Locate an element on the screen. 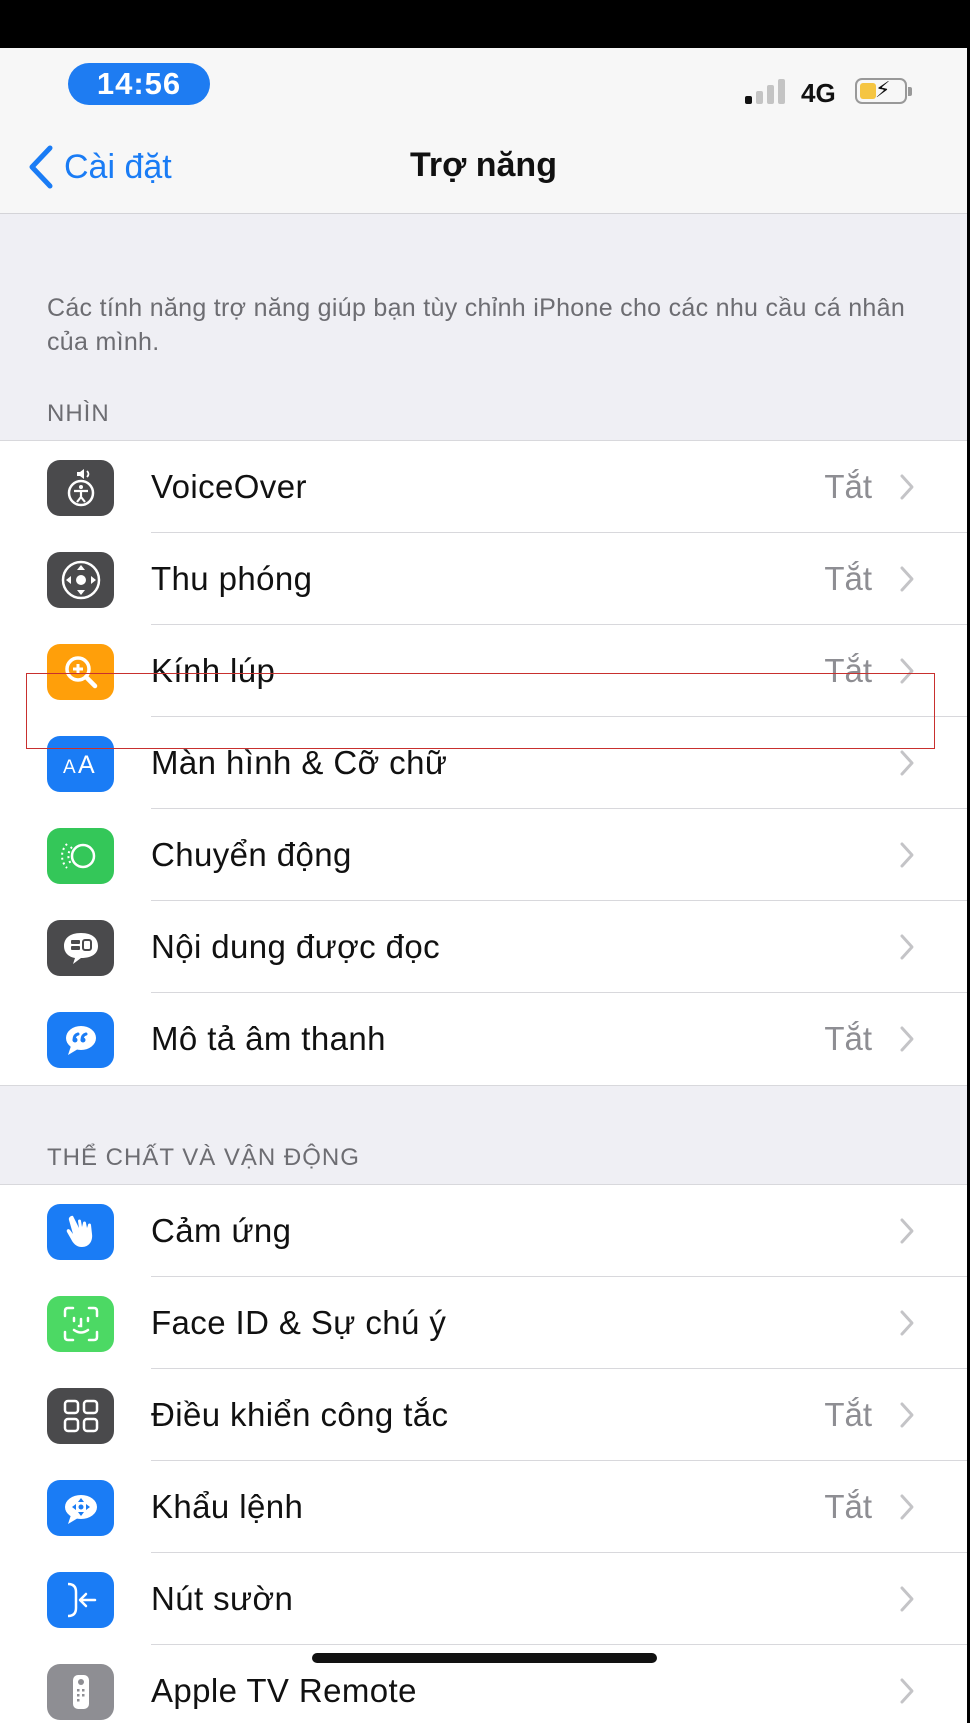 This screenshot has width=970, height=1723. row-label: Nội dung được đọc is located at coordinates (296, 946).